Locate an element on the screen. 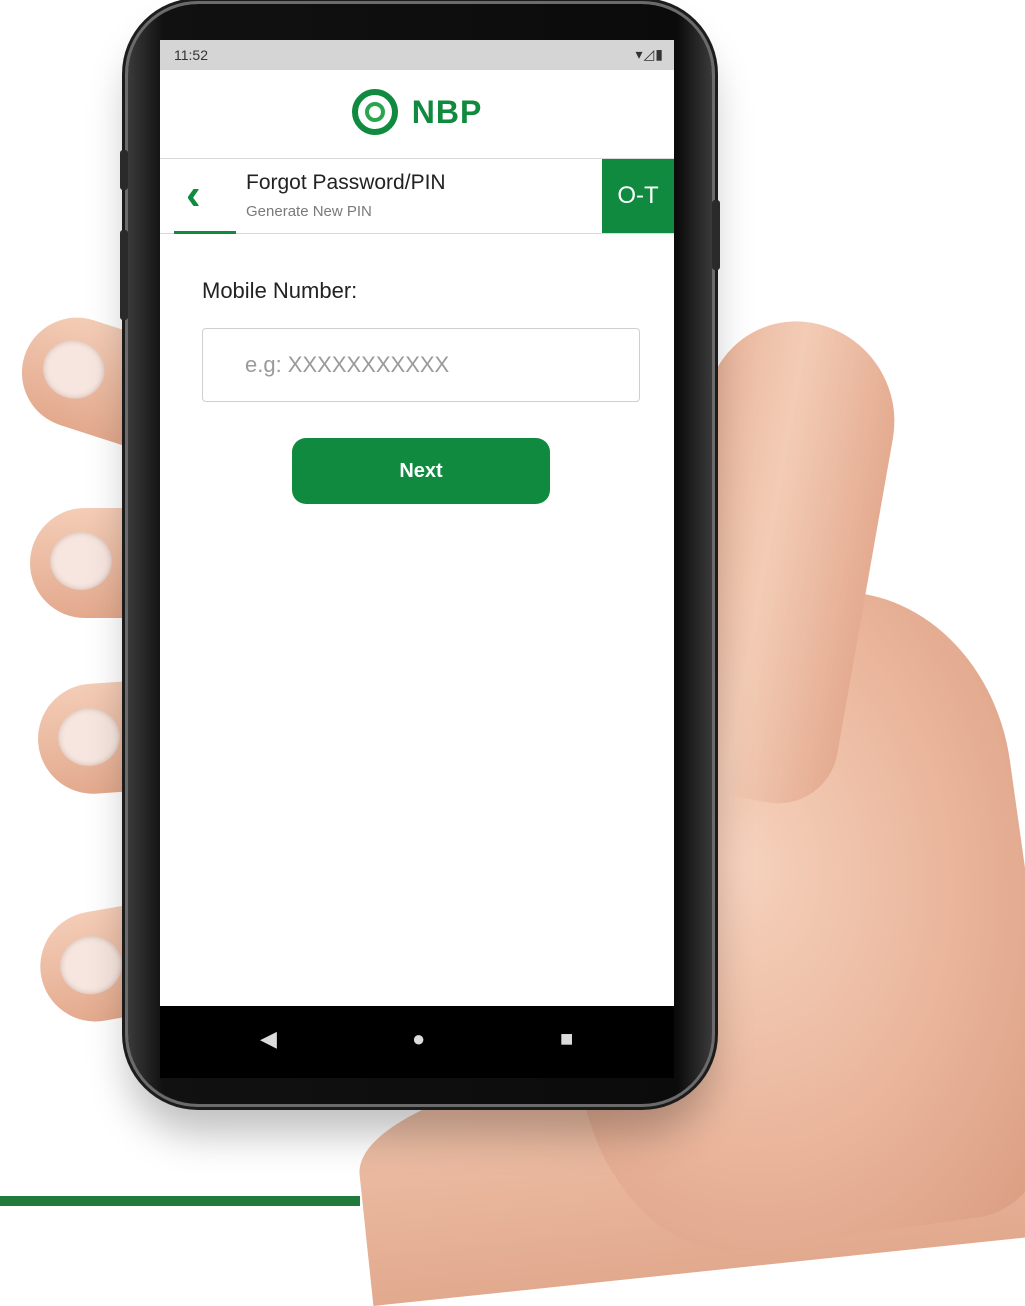  android-nav-bar: ◀ ● ■ is located at coordinates (417, 1042).